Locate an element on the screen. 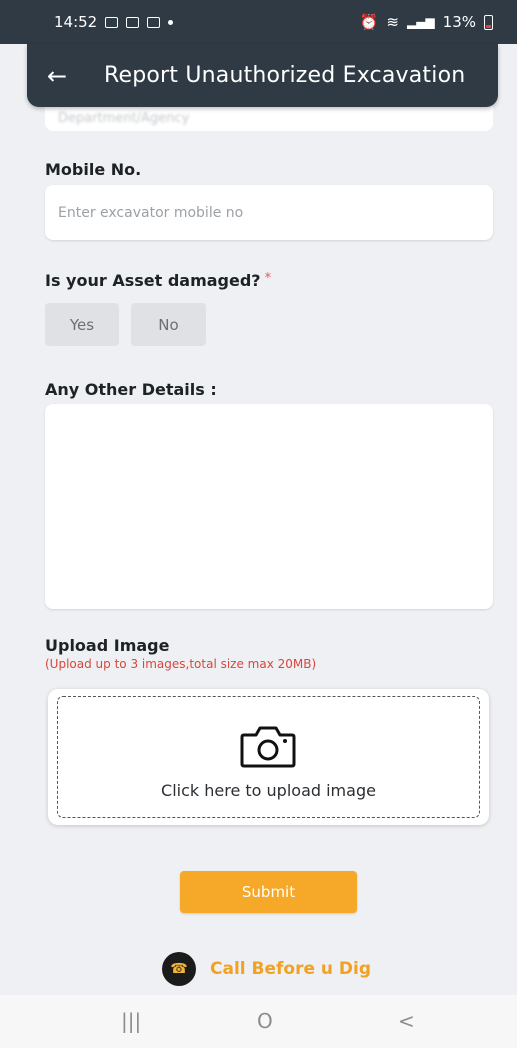 This screenshot has height=1048, width=517. submit-button: Submit is located at coordinates (268, 892).